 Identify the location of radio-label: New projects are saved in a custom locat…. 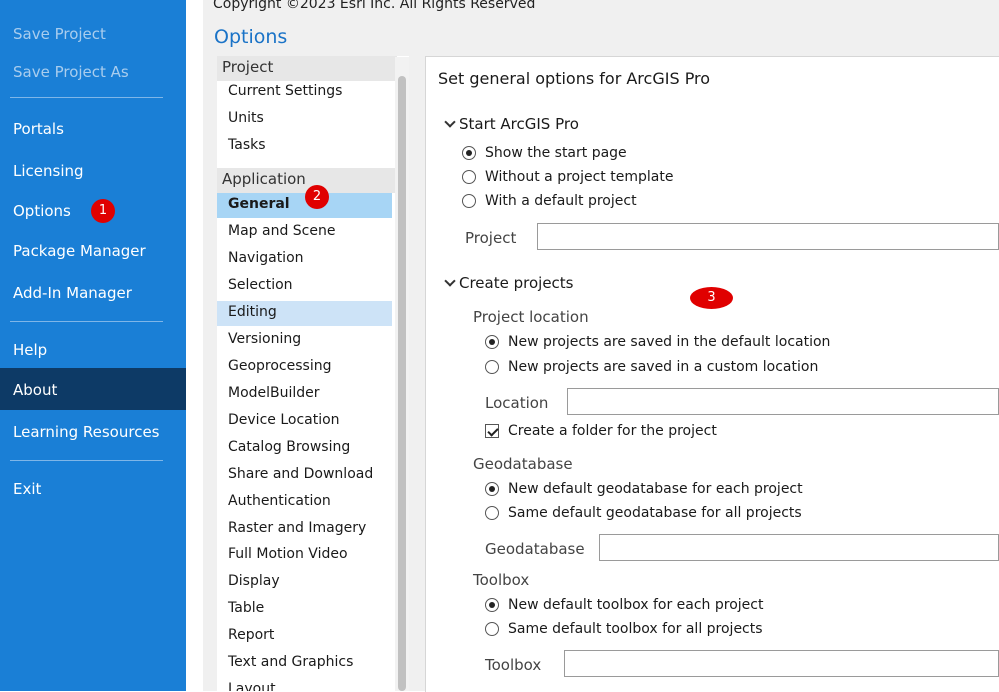
(663, 367).